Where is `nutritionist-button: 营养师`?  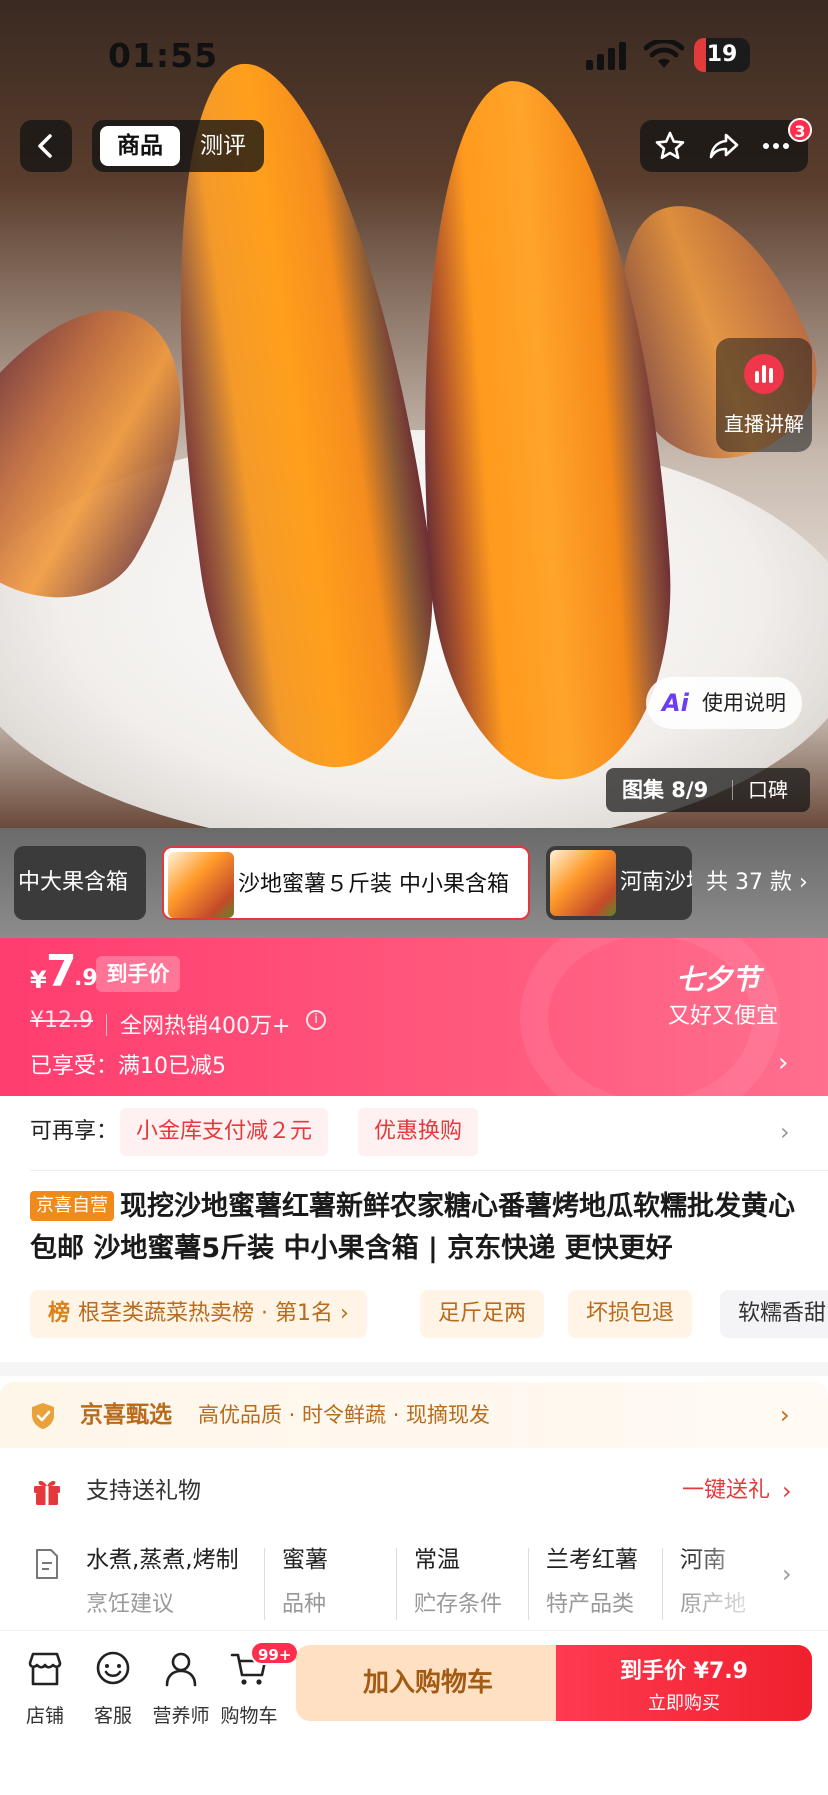 nutritionist-button: 营养师 is located at coordinates (181, 1694).